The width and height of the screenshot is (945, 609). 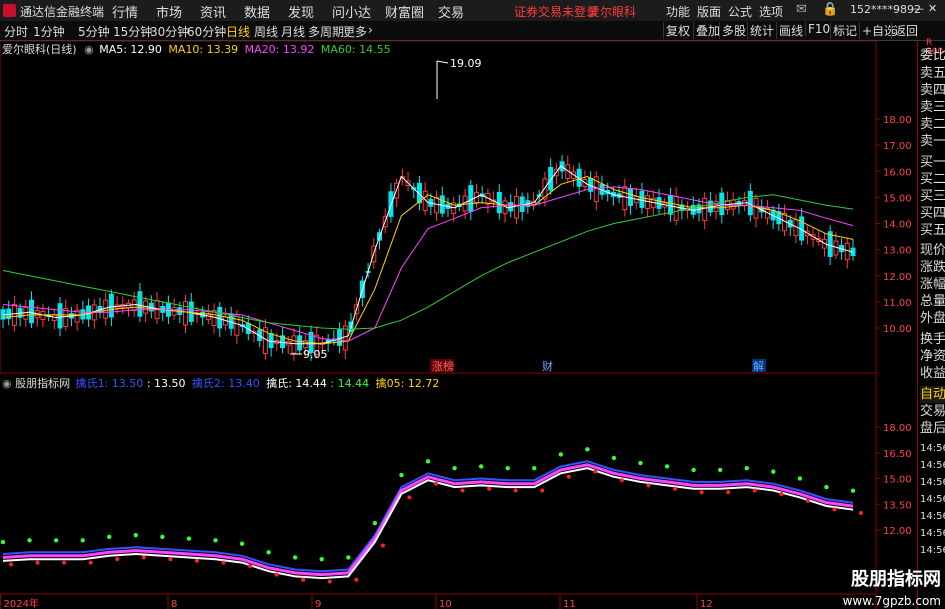 What do you see at coordinates (451, 11) in the screenshot?
I see `menu-item-trade: 交易` at bounding box center [451, 11].